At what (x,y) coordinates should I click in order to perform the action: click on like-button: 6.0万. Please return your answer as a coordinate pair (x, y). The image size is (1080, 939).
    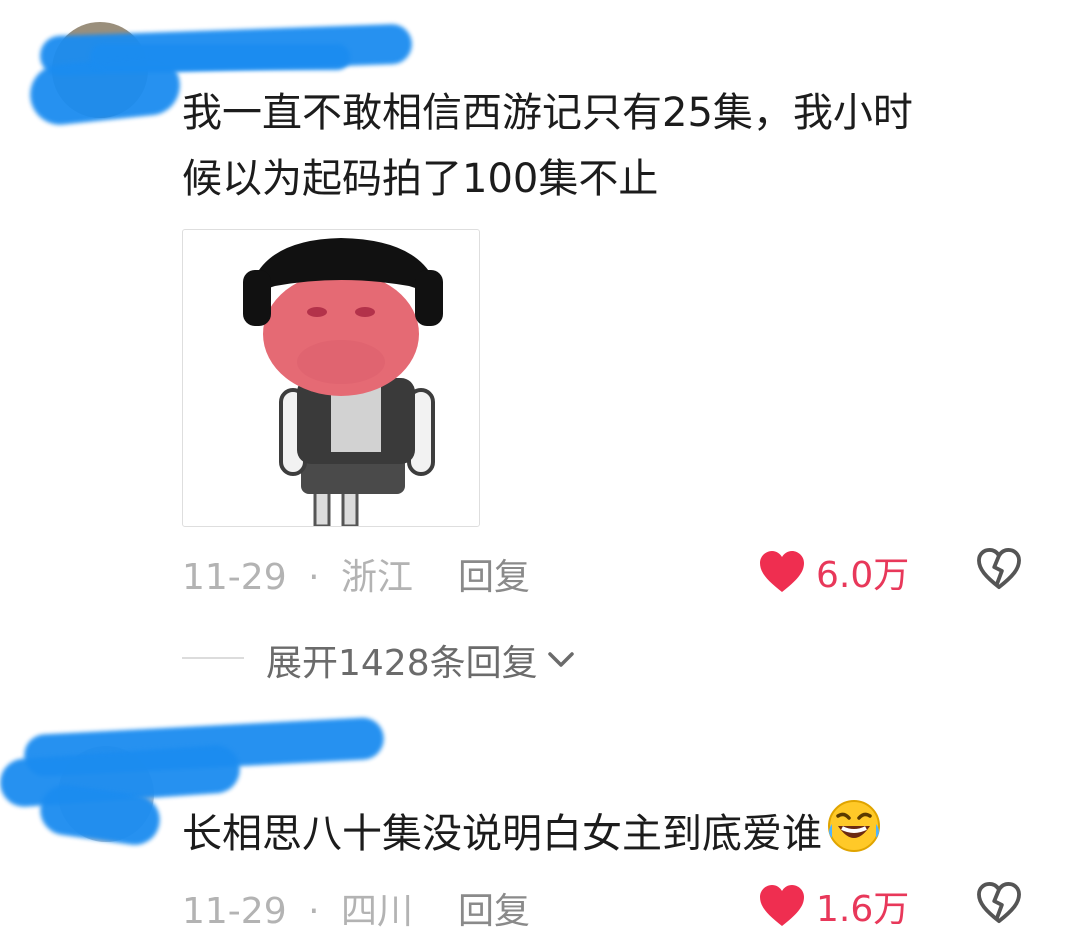
    Looking at the image, I should click on (833, 572).